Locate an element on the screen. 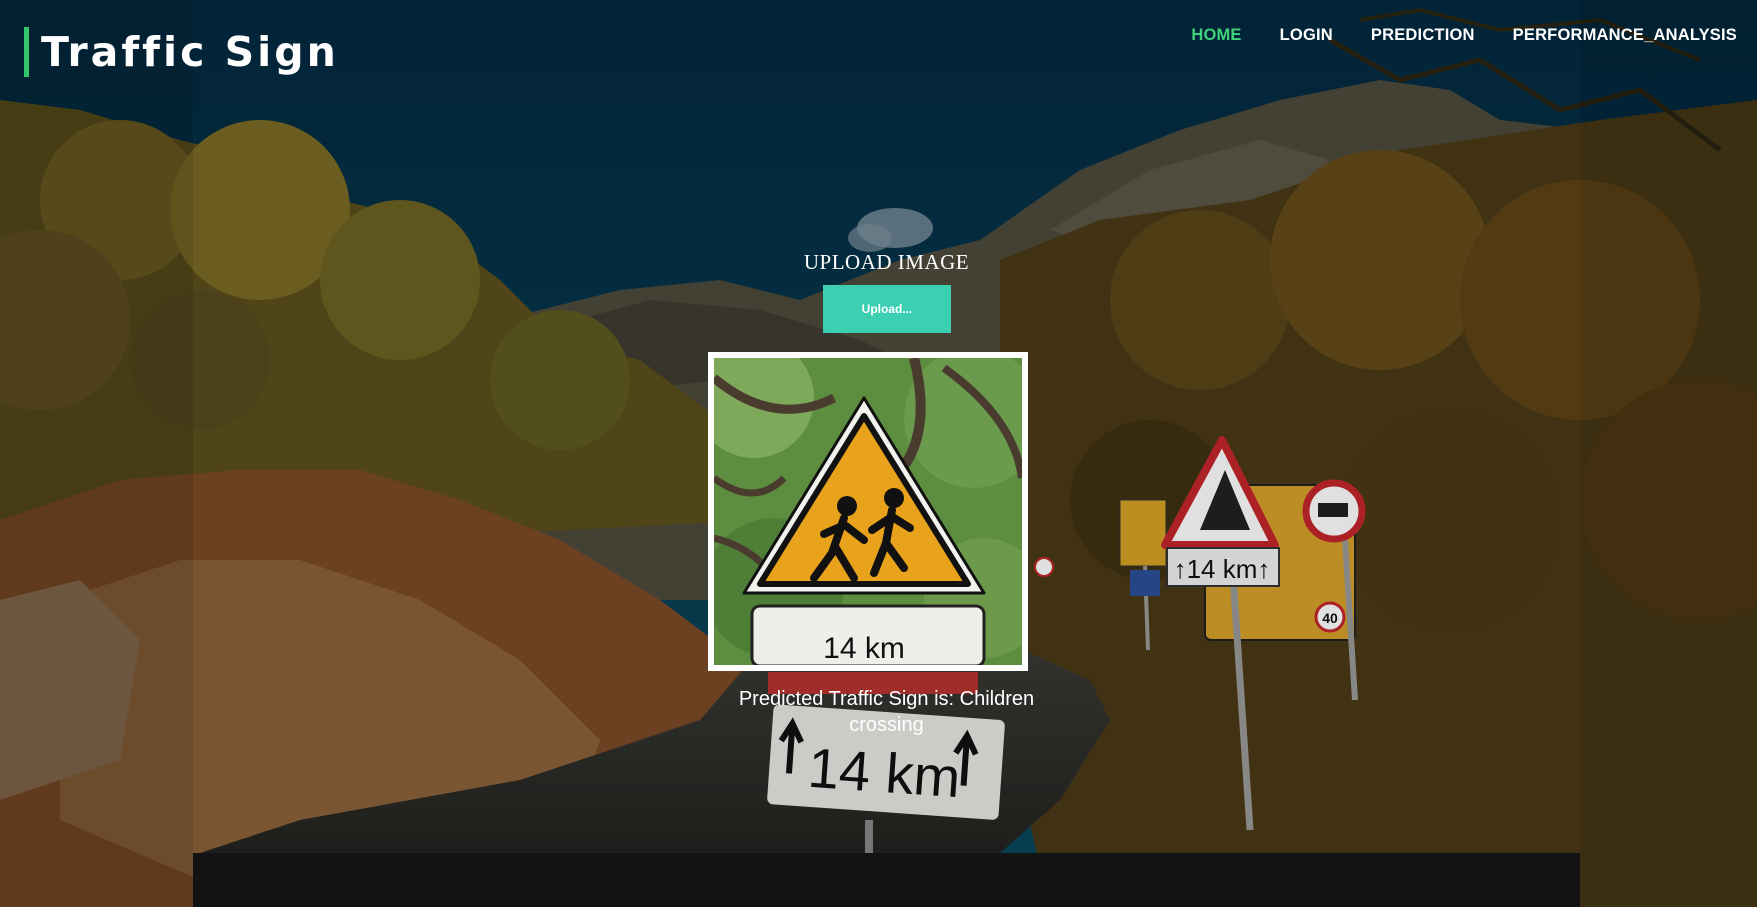 The image size is (1757, 907). svg-text: 14 km is located at coordinates (864, 648).